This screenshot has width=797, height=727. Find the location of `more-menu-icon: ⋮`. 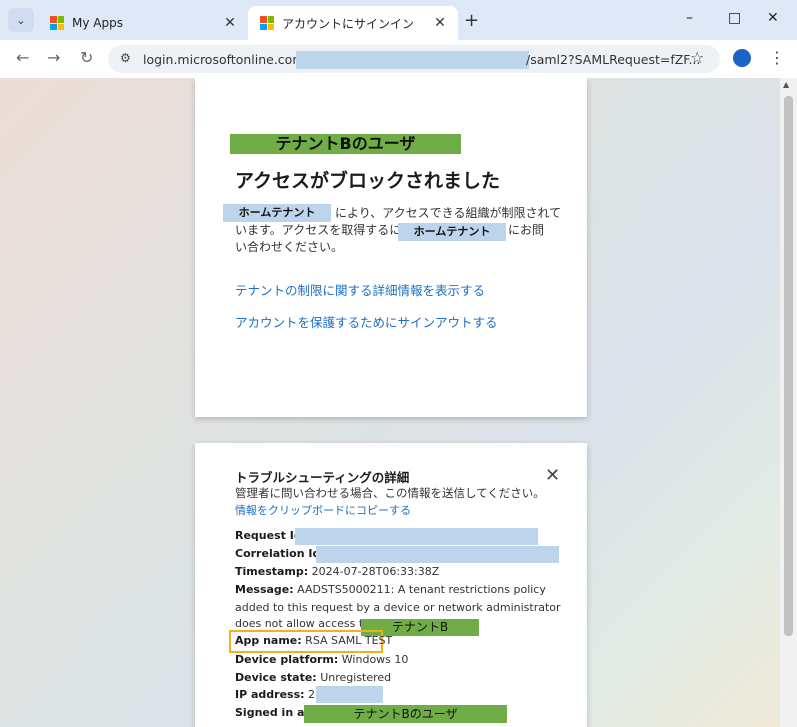

more-menu-icon: ⋮ is located at coordinates (777, 57).